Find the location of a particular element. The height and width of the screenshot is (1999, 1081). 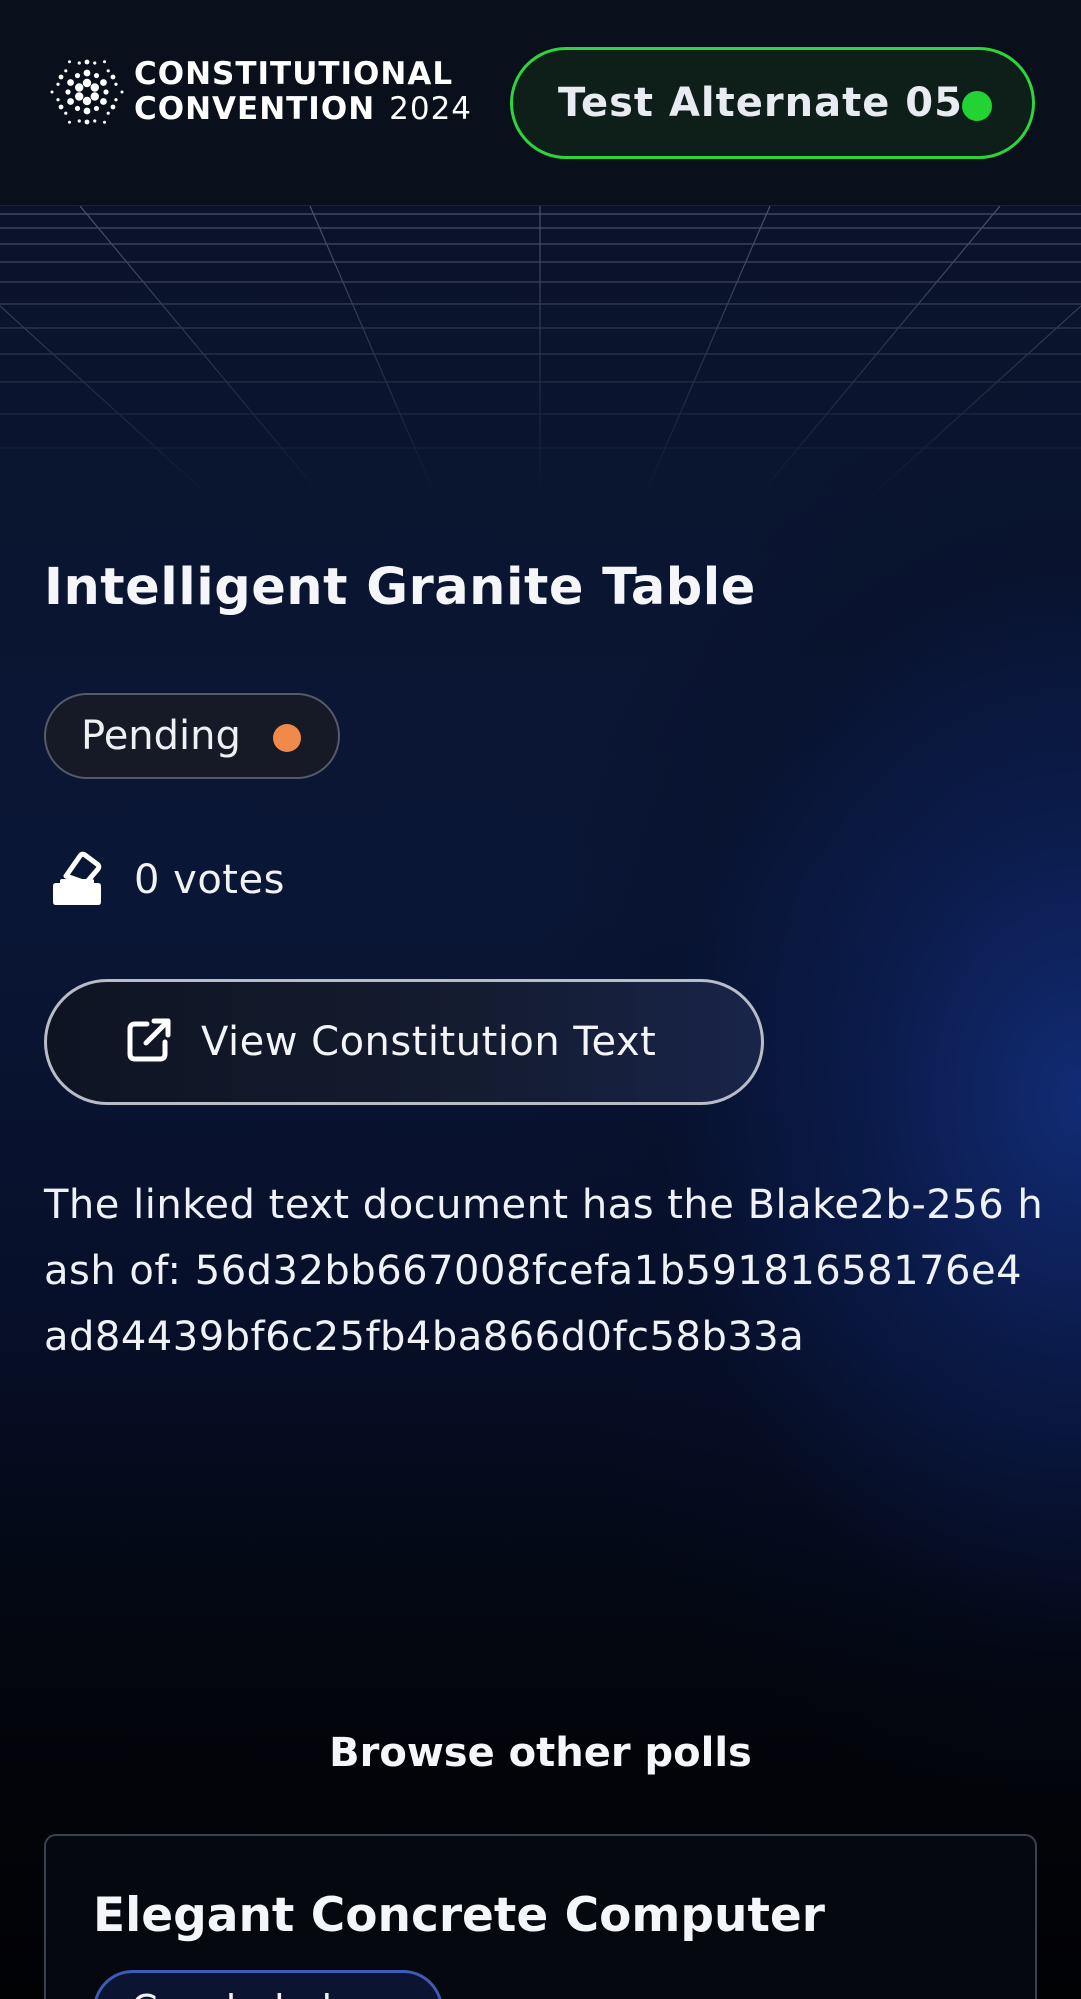

poll-card-title: Elegant Concrete Computer is located at coordinates (459, 1915).